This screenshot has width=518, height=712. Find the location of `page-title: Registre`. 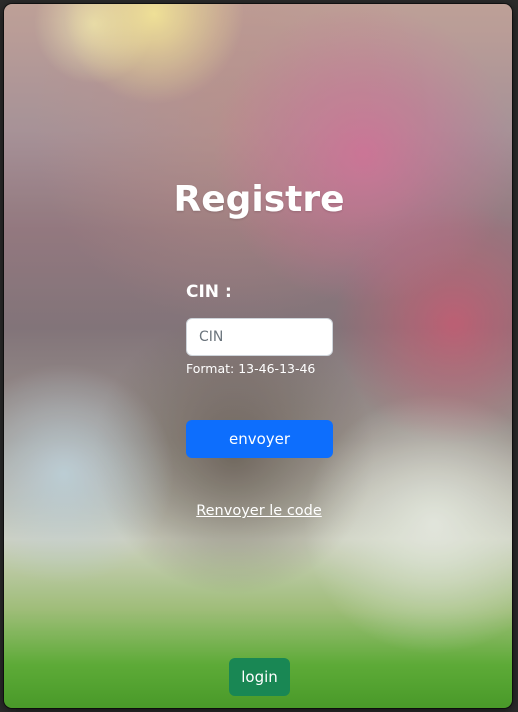

page-title: Registre is located at coordinates (259, 199).